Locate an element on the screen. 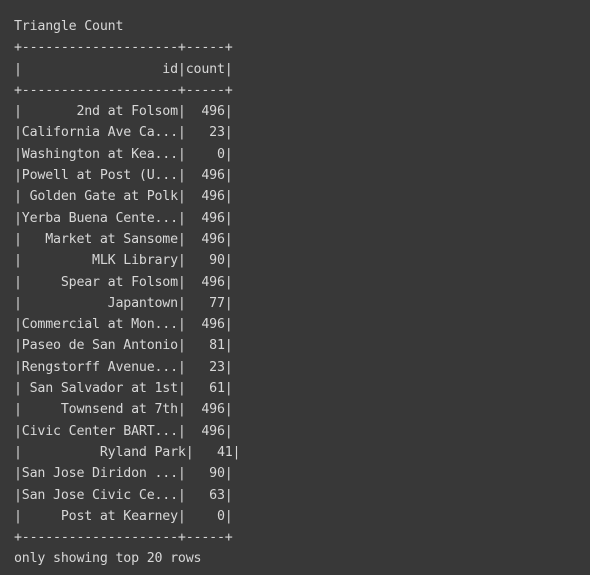 The image size is (590, 575). output-footer: only showing top 20 rows is located at coordinates (108, 559).